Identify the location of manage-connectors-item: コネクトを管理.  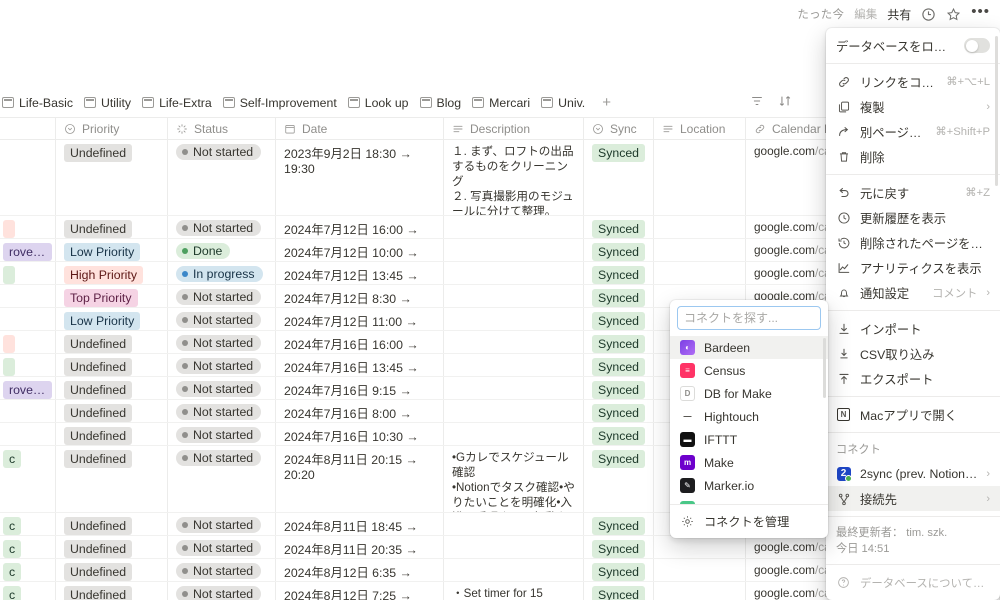
(749, 521).